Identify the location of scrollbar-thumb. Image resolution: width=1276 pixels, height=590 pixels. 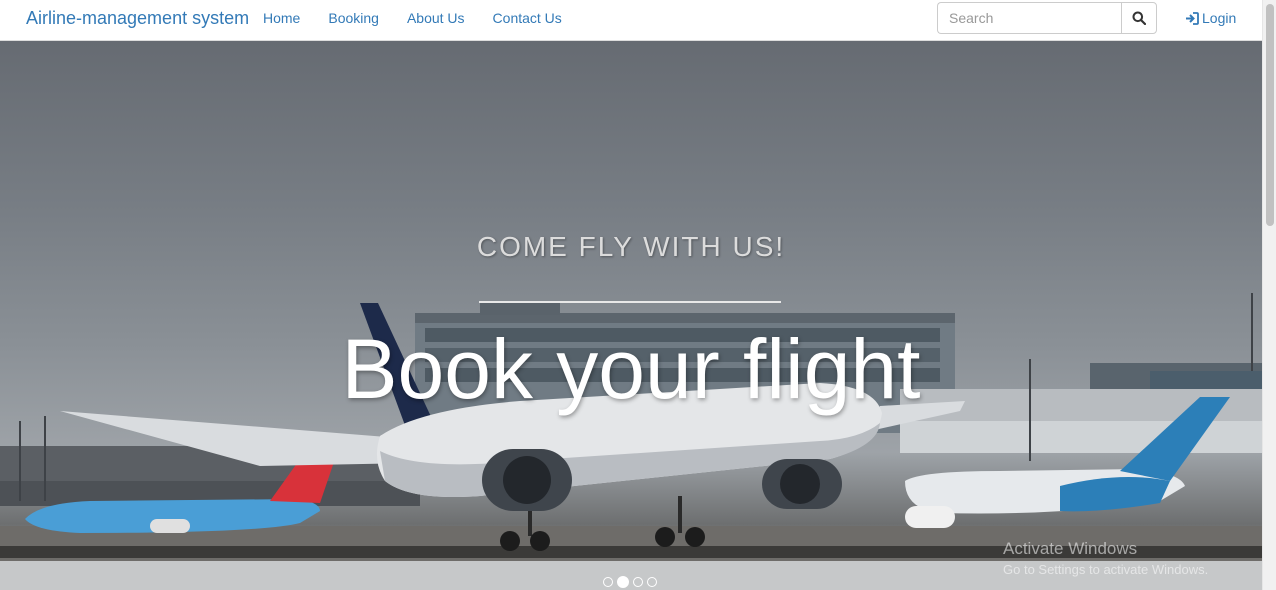
(1270, 115).